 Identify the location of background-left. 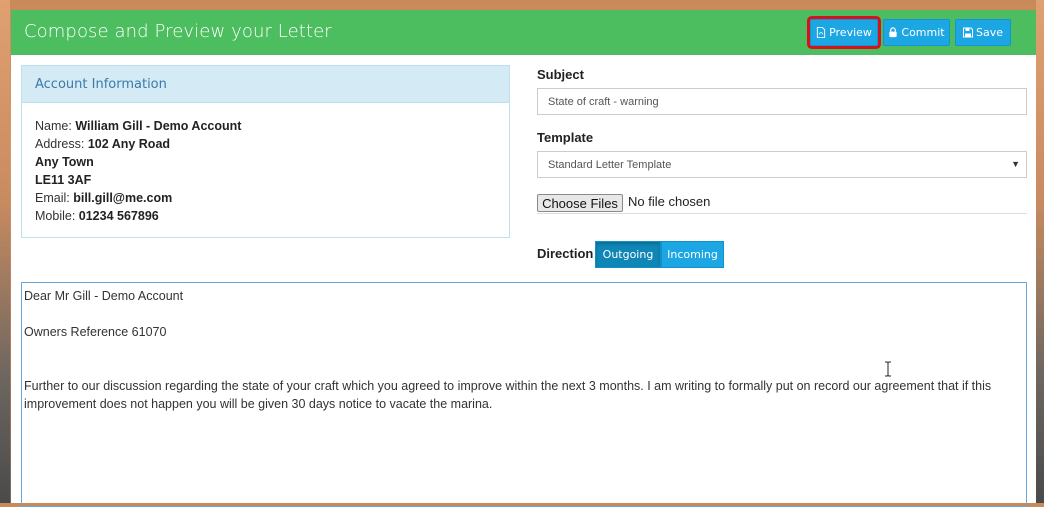
(5, 251).